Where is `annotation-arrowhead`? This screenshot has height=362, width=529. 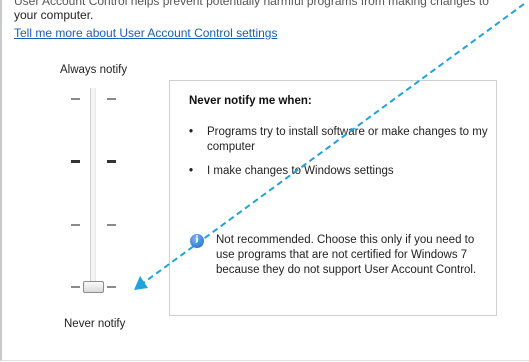
annotation-arrowhead is located at coordinates (141, 283).